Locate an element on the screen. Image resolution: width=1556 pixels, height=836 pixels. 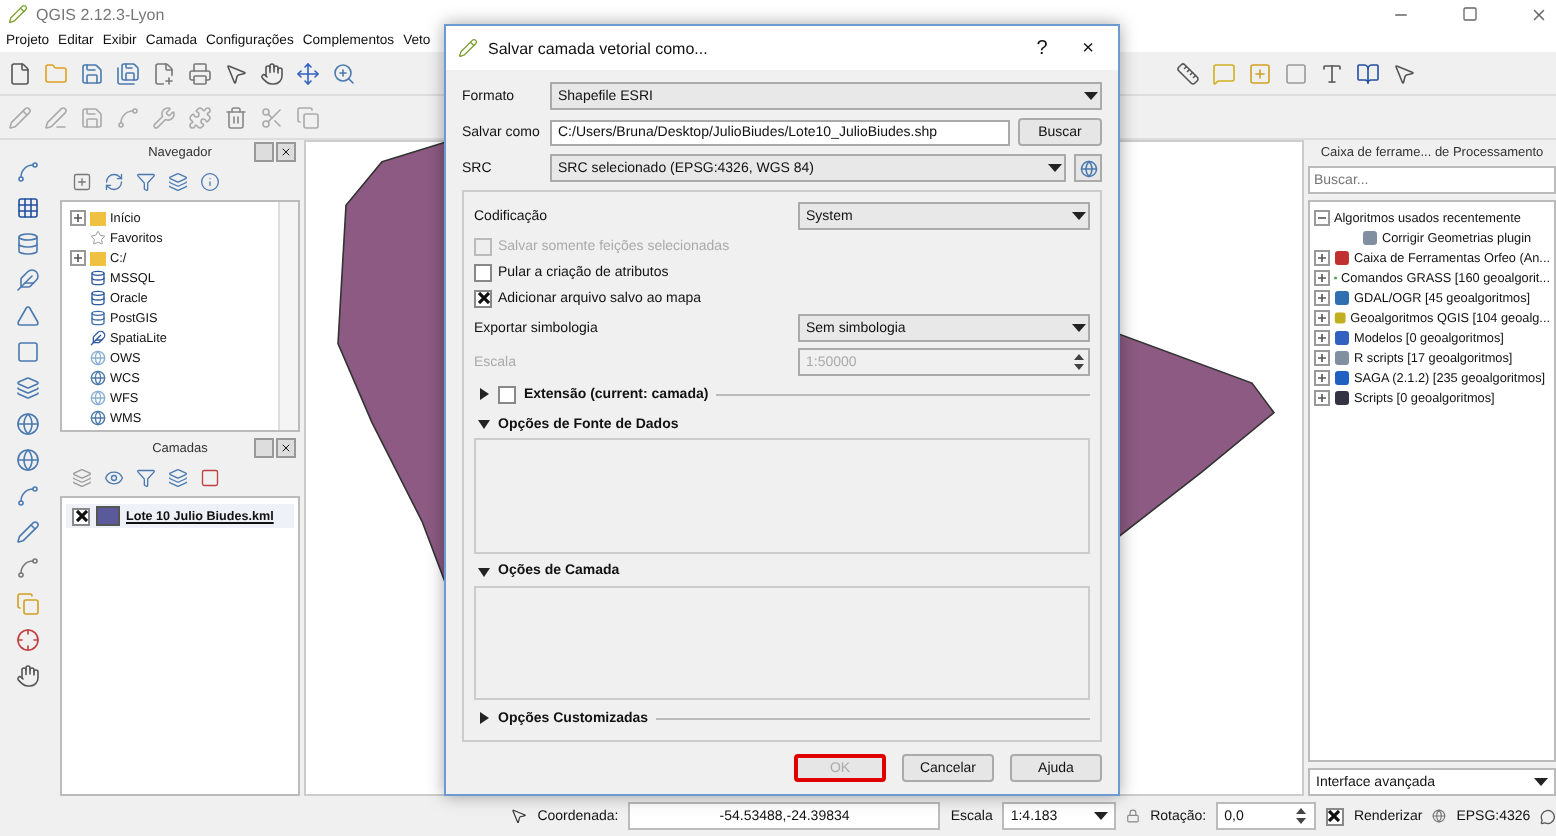
render-checkbox is located at coordinates (1334, 816).